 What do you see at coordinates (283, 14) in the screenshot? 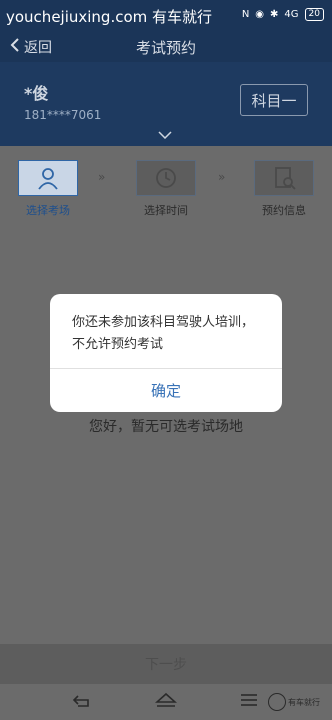
I see `status-icons: N ◉ ✱ 4G 20` at bounding box center [283, 14].